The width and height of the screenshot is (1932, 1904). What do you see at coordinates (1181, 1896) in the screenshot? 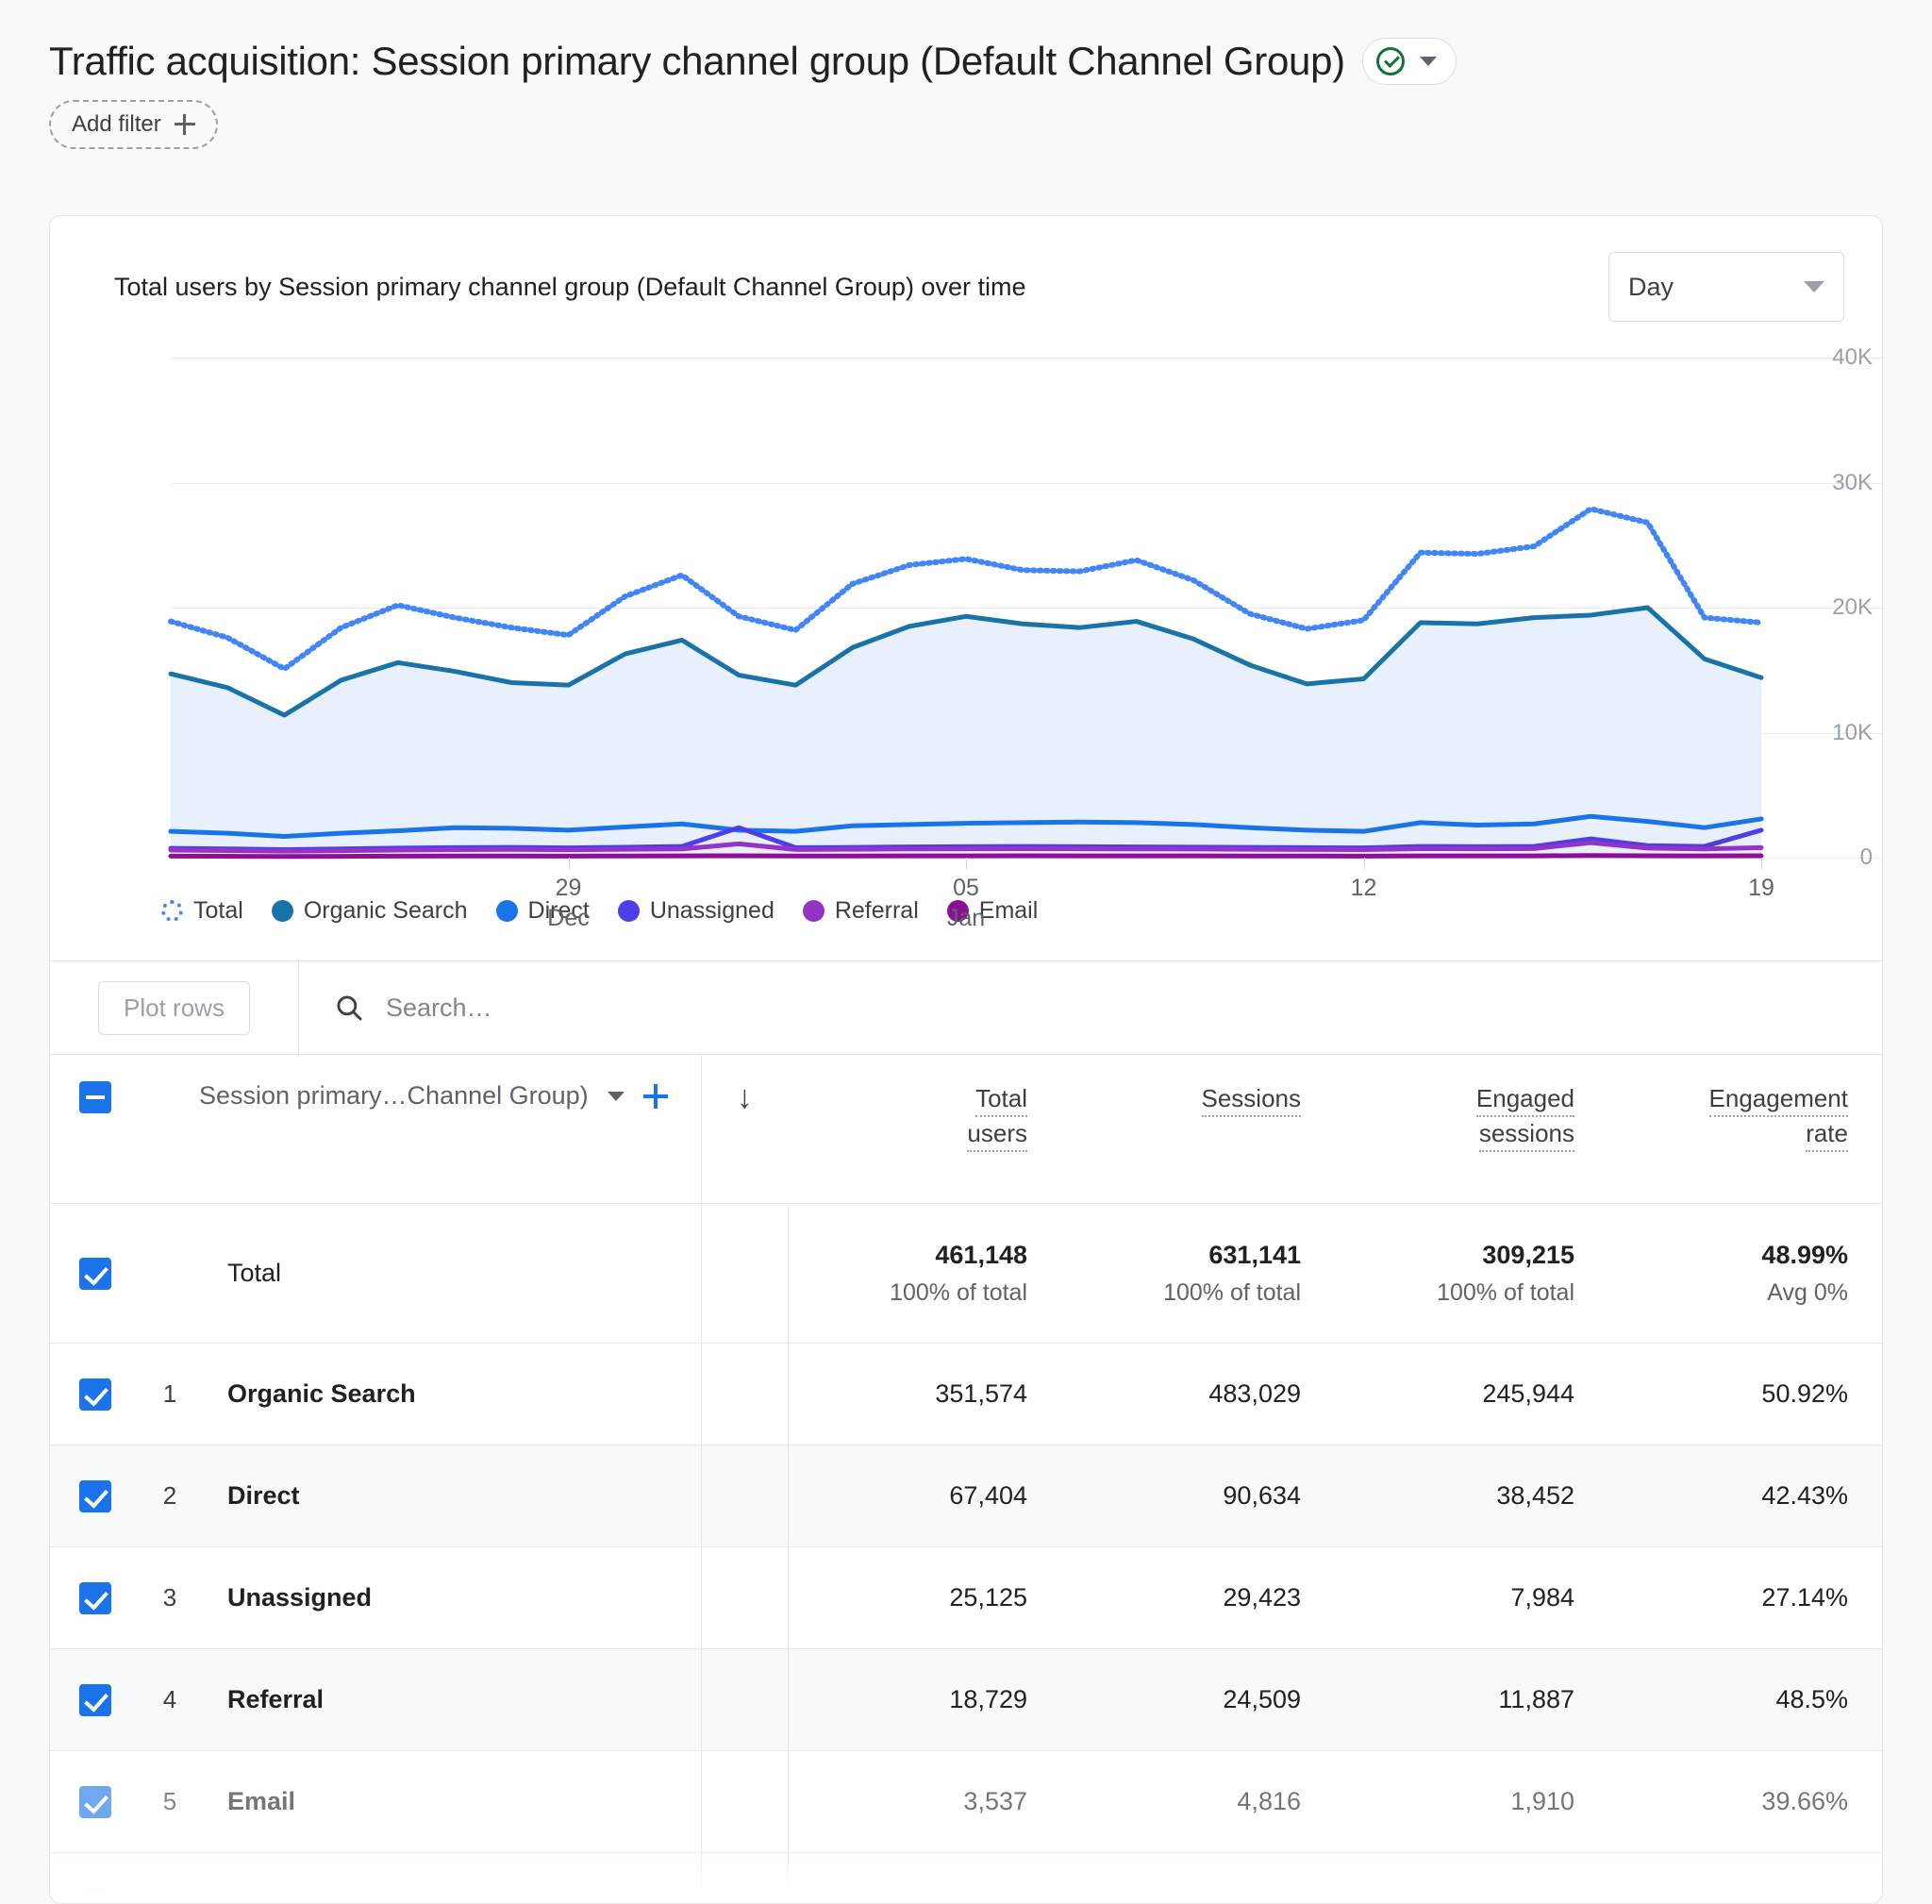
I see `metric-value: 2,478` at bounding box center [1181, 1896].